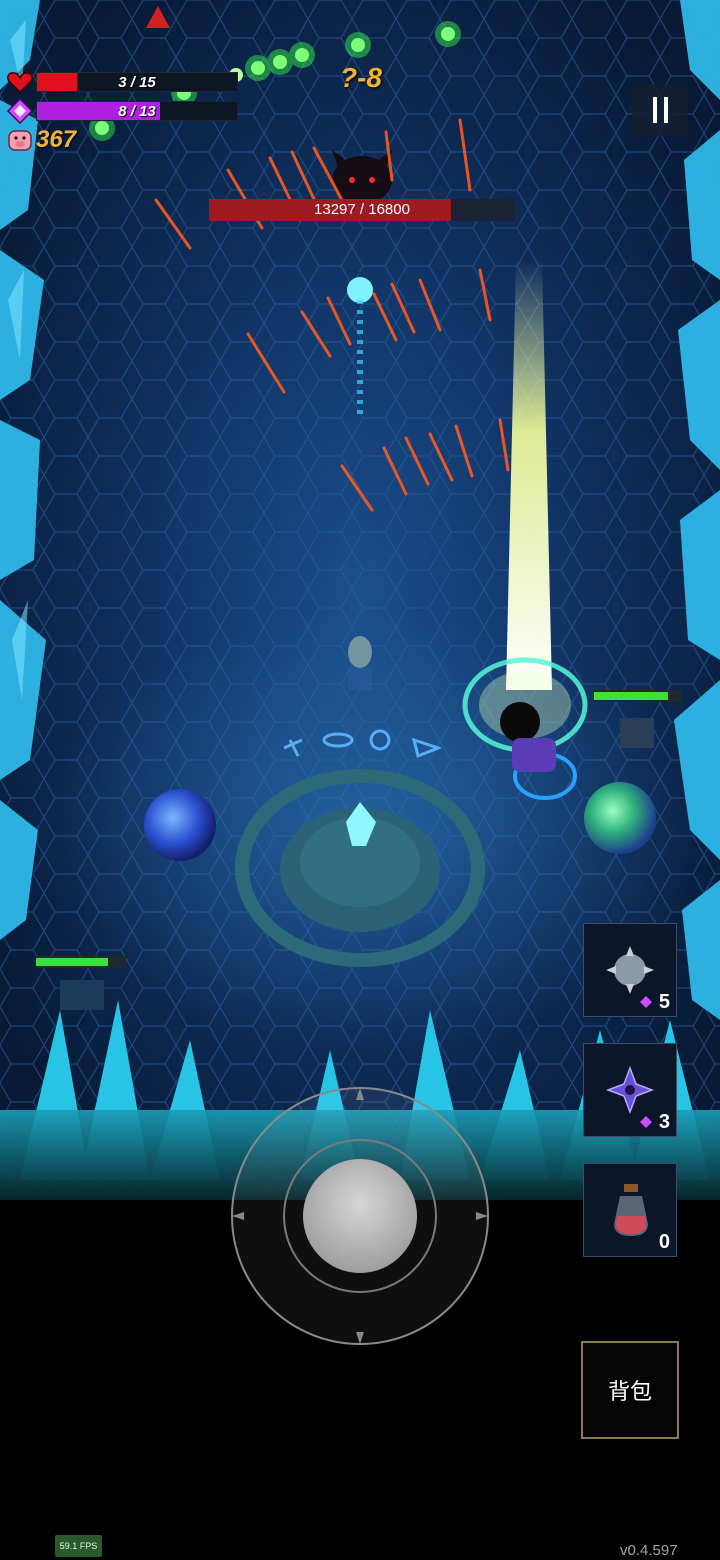  What do you see at coordinates (664, 1242) in the screenshot?
I see `skill-count: 0` at bounding box center [664, 1242].